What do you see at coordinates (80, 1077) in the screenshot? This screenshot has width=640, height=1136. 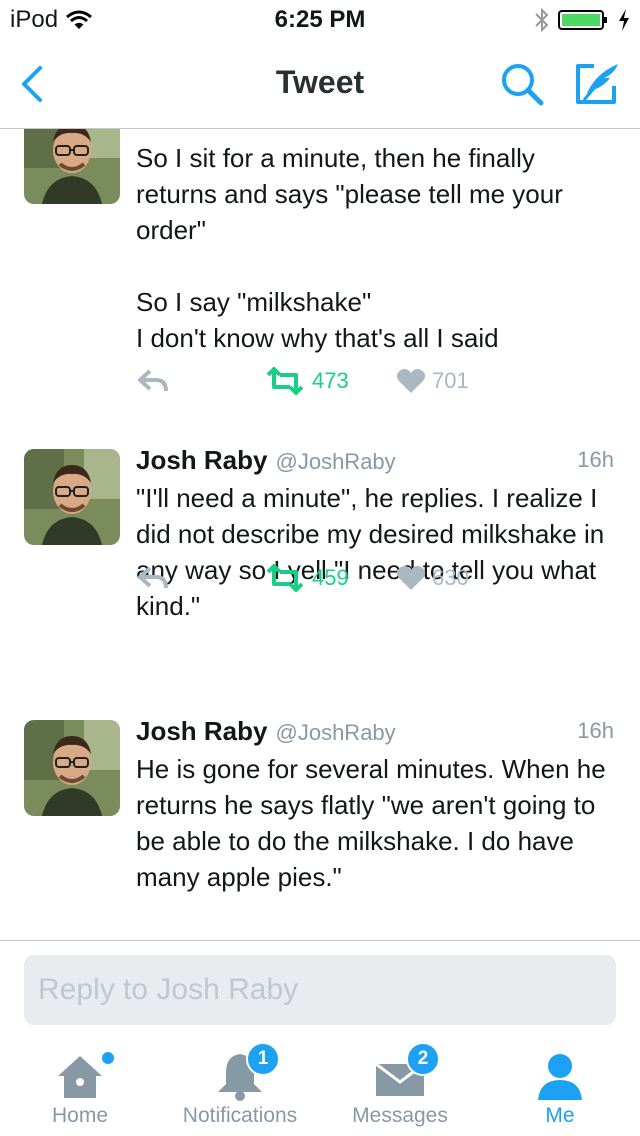 I see `home-icon` at bounding box center [80, 1077].